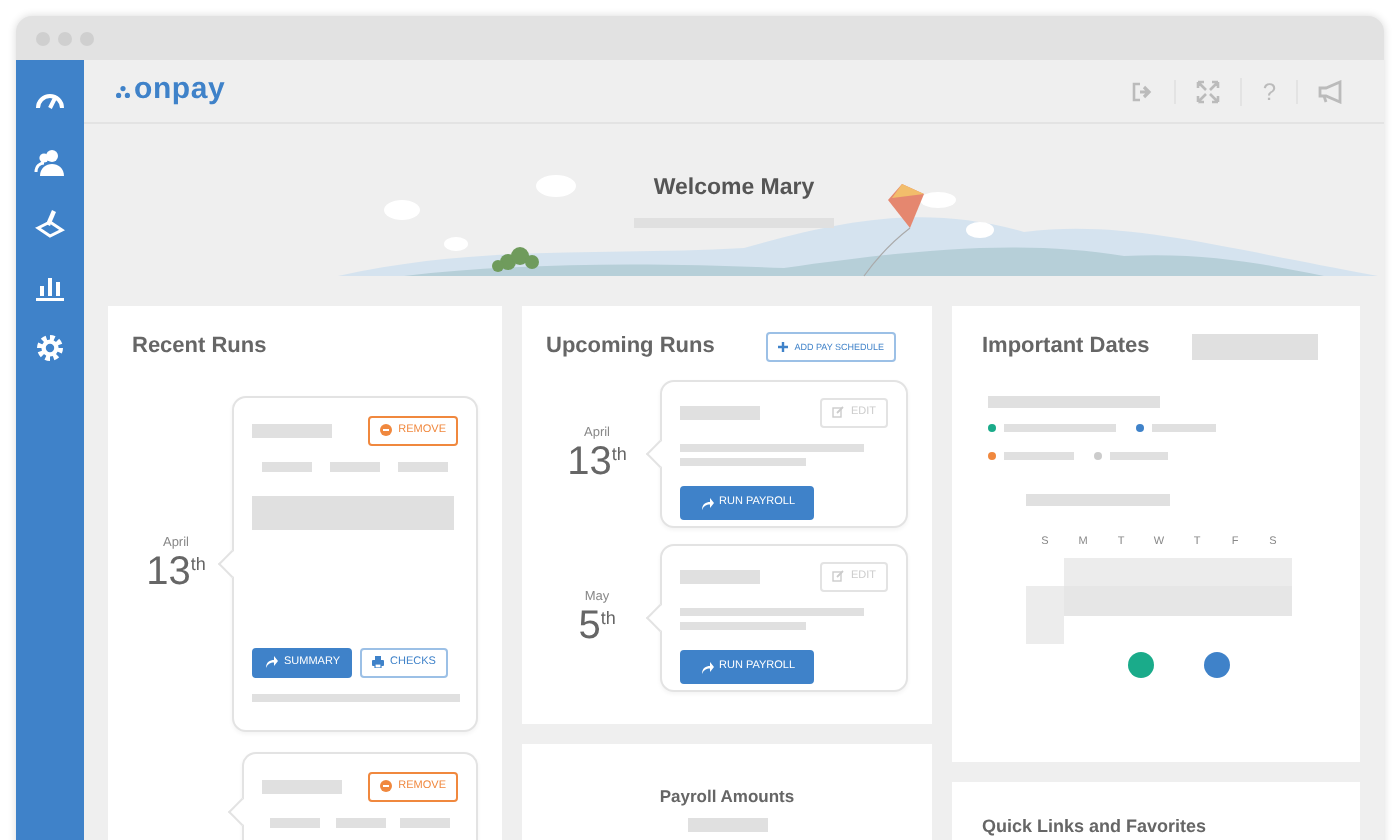 The width and height of the screenshot is (1400, 840). What do you see at coordinates (200, 347) in the screenshot?
I see `card-title: Recent Runs` at bounding box center [200, 347].